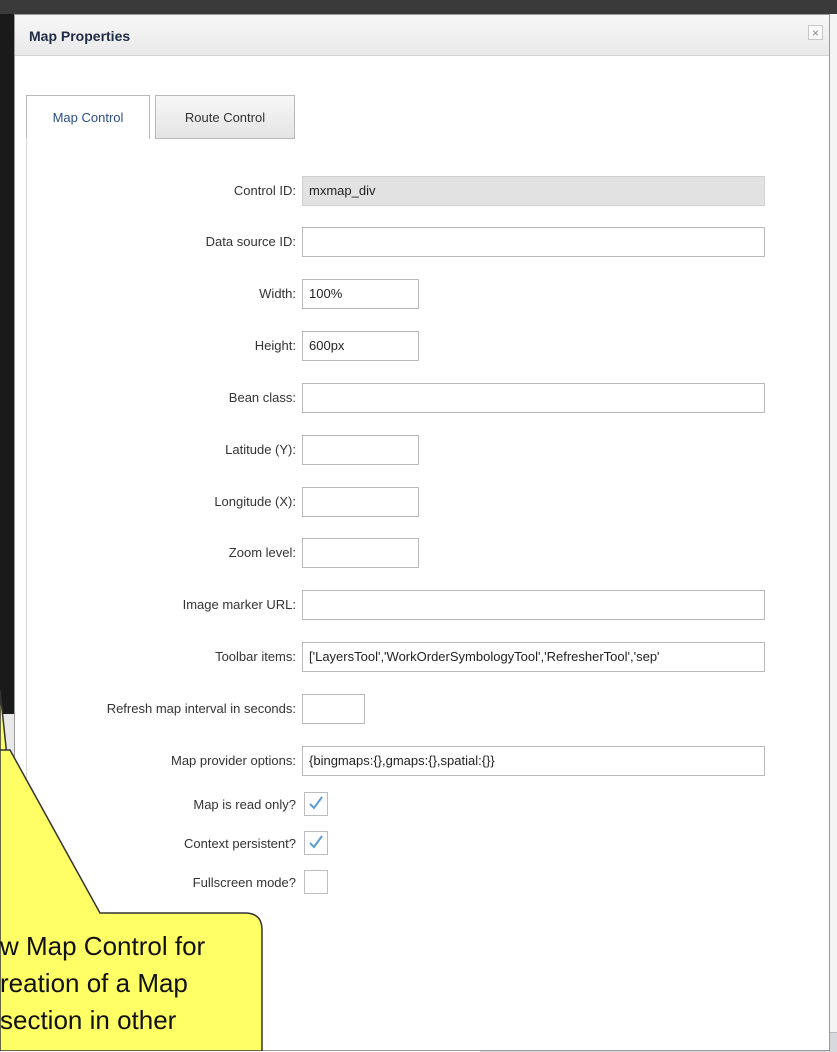 This screenshot has height=1052, width=837. What do you see at coordinates (833, 532) in the screenshot?
I see `background-right-edge` at bounding box center [833, 532].